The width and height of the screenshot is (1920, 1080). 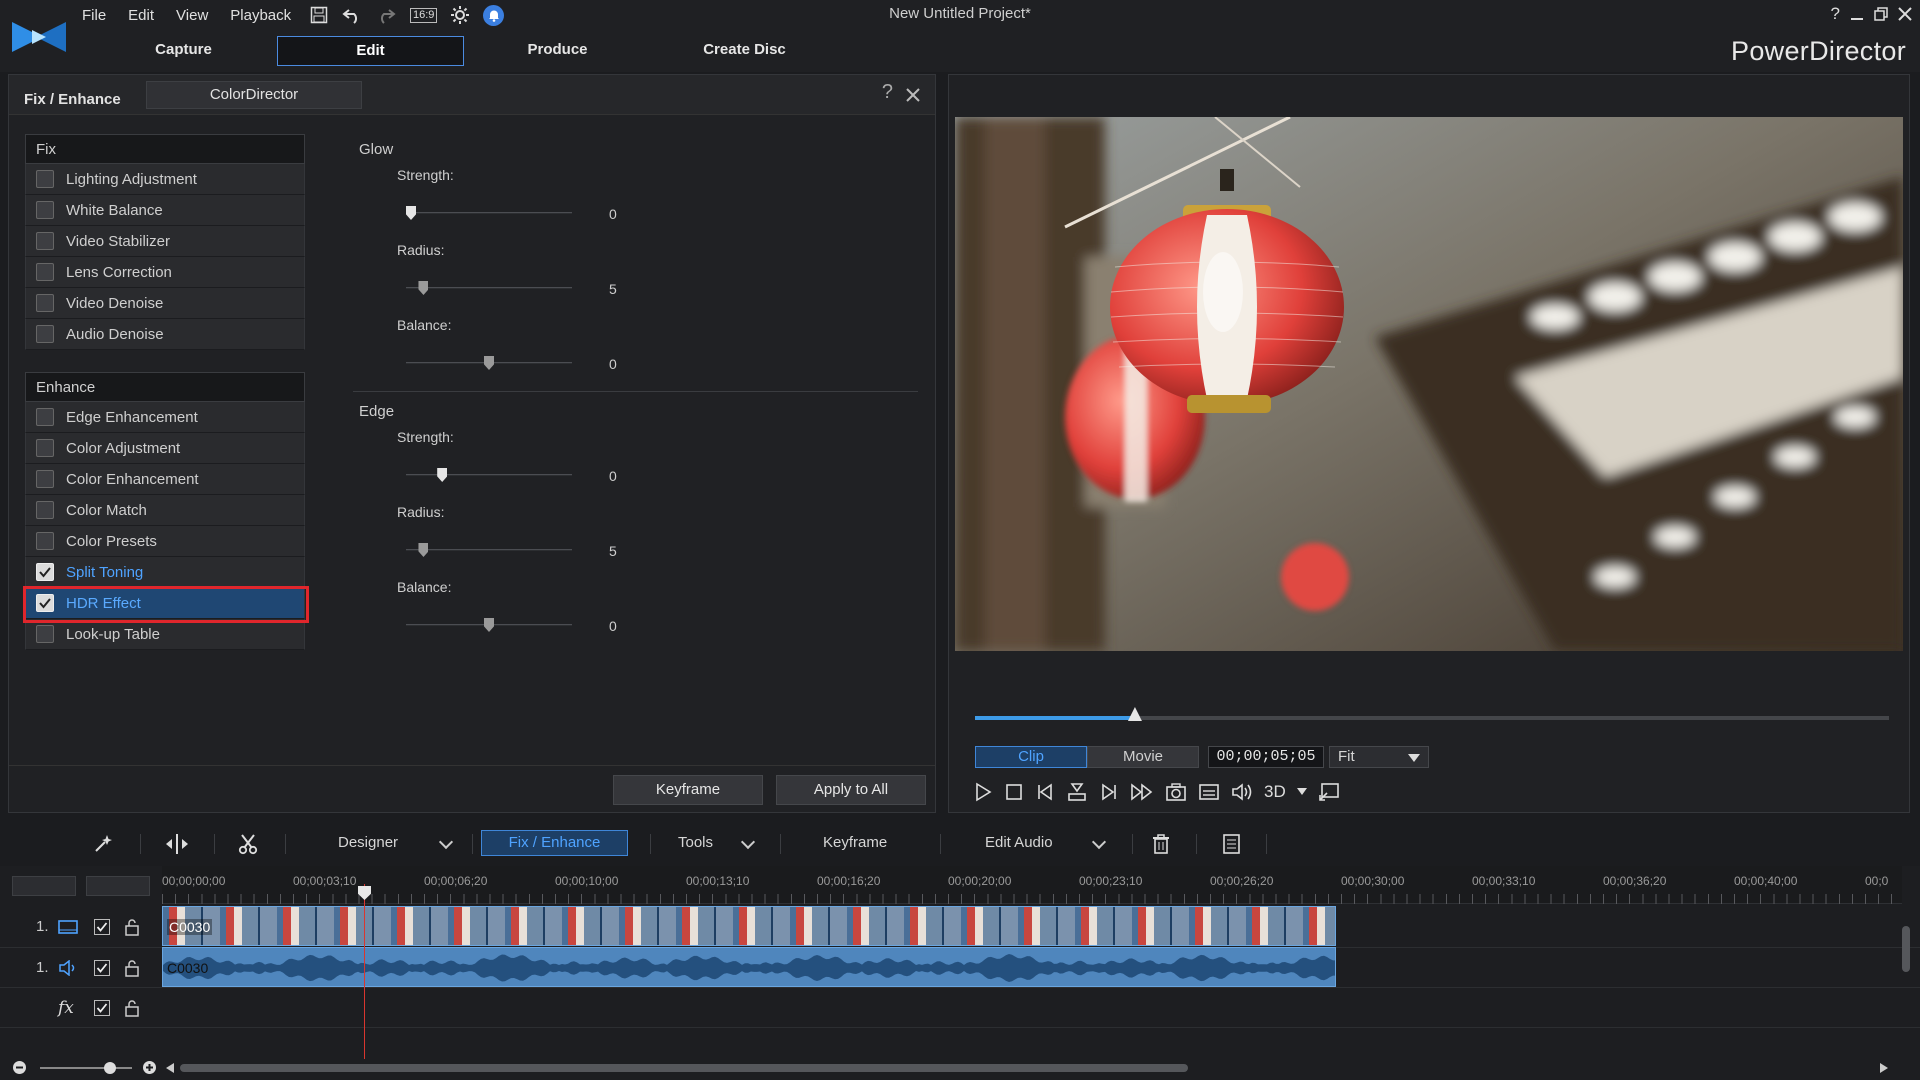 What do you see at coordinates (748, 842) in the screenshot?
I see `tools-chevron-icon` at bounding box center [748, 842].